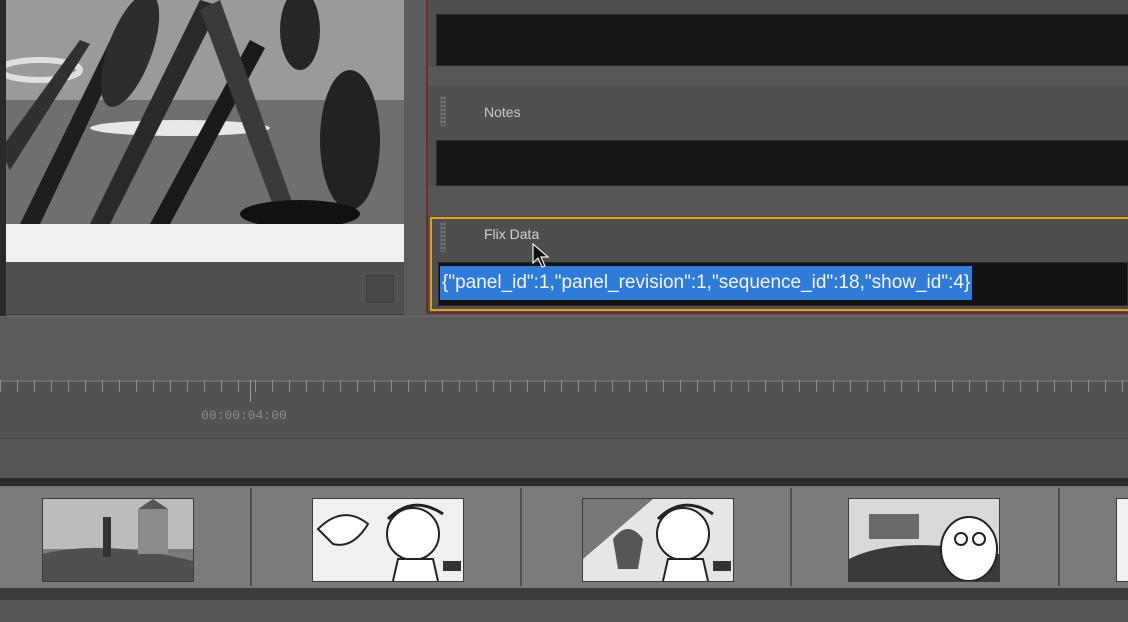  I want to click on timecode-label: 00:00:04:00, so click(244, 415).